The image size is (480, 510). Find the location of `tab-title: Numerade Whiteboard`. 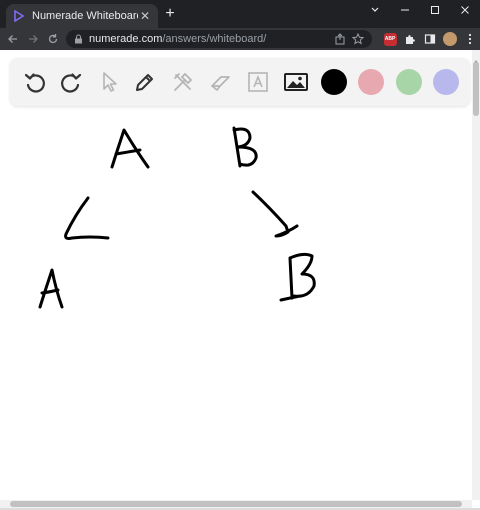

tab-title: Numerade Whiteboard is located at coordinates (85, 16).